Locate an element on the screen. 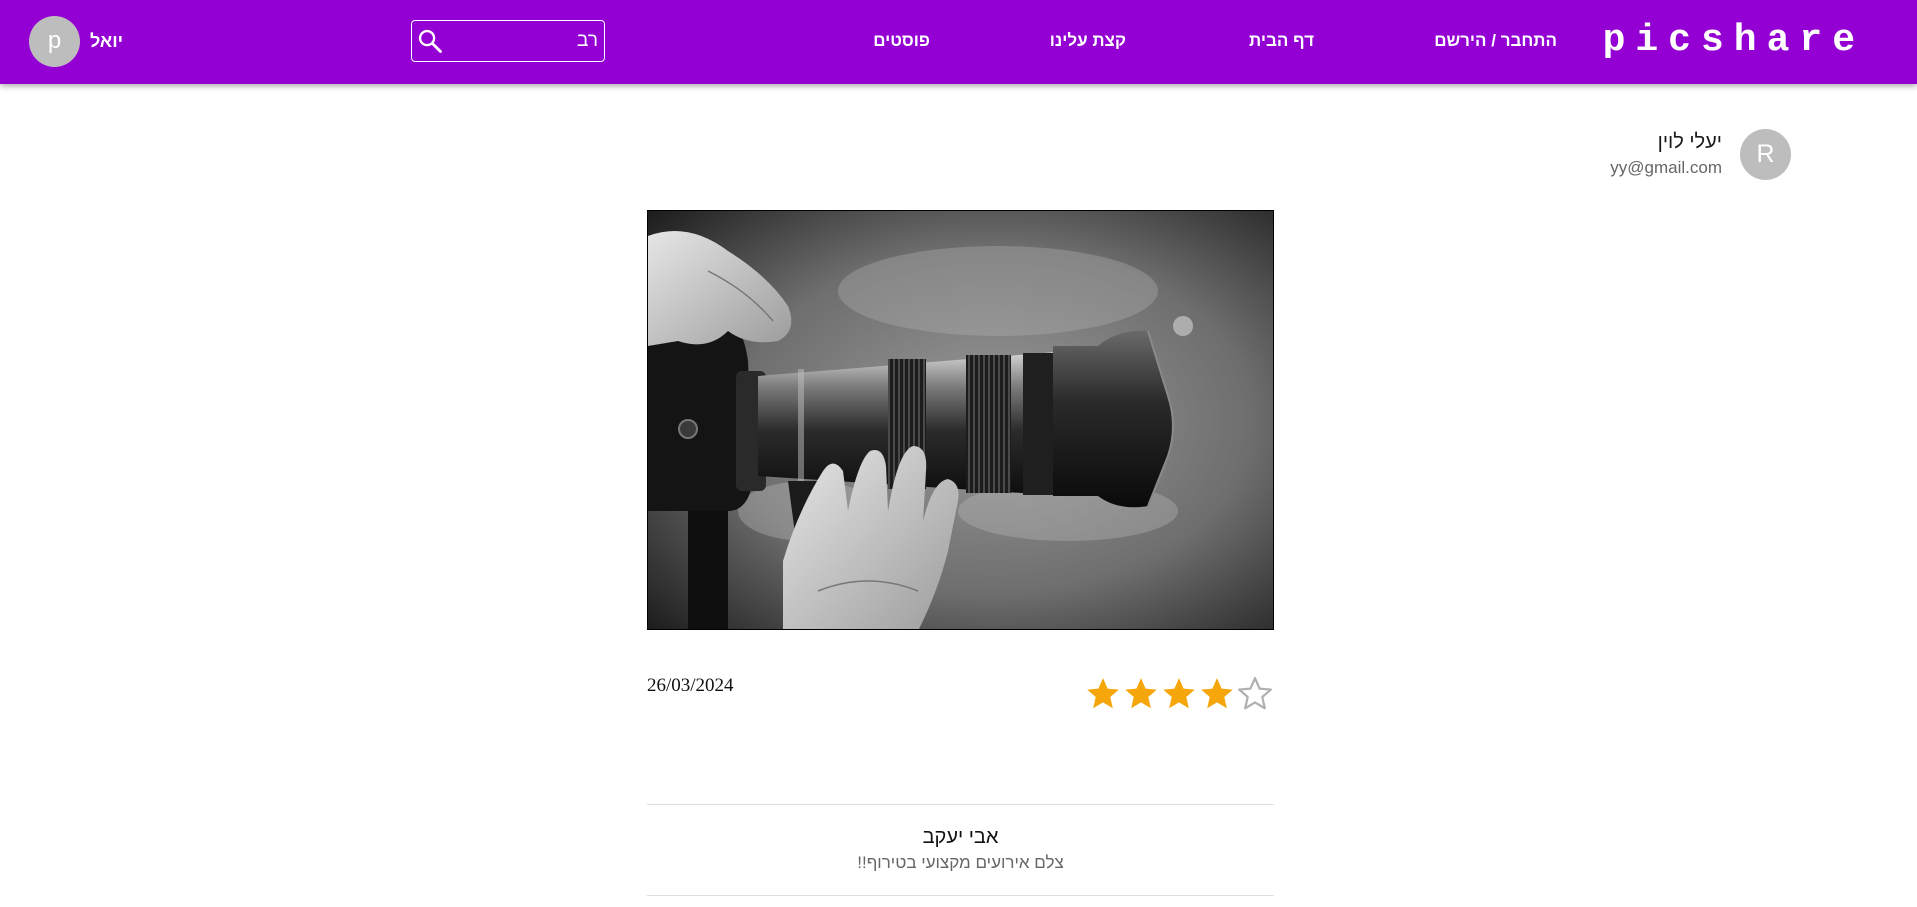 The image size is (1917, 907). comment-divider-bottom is located at coordinates (960, 895).